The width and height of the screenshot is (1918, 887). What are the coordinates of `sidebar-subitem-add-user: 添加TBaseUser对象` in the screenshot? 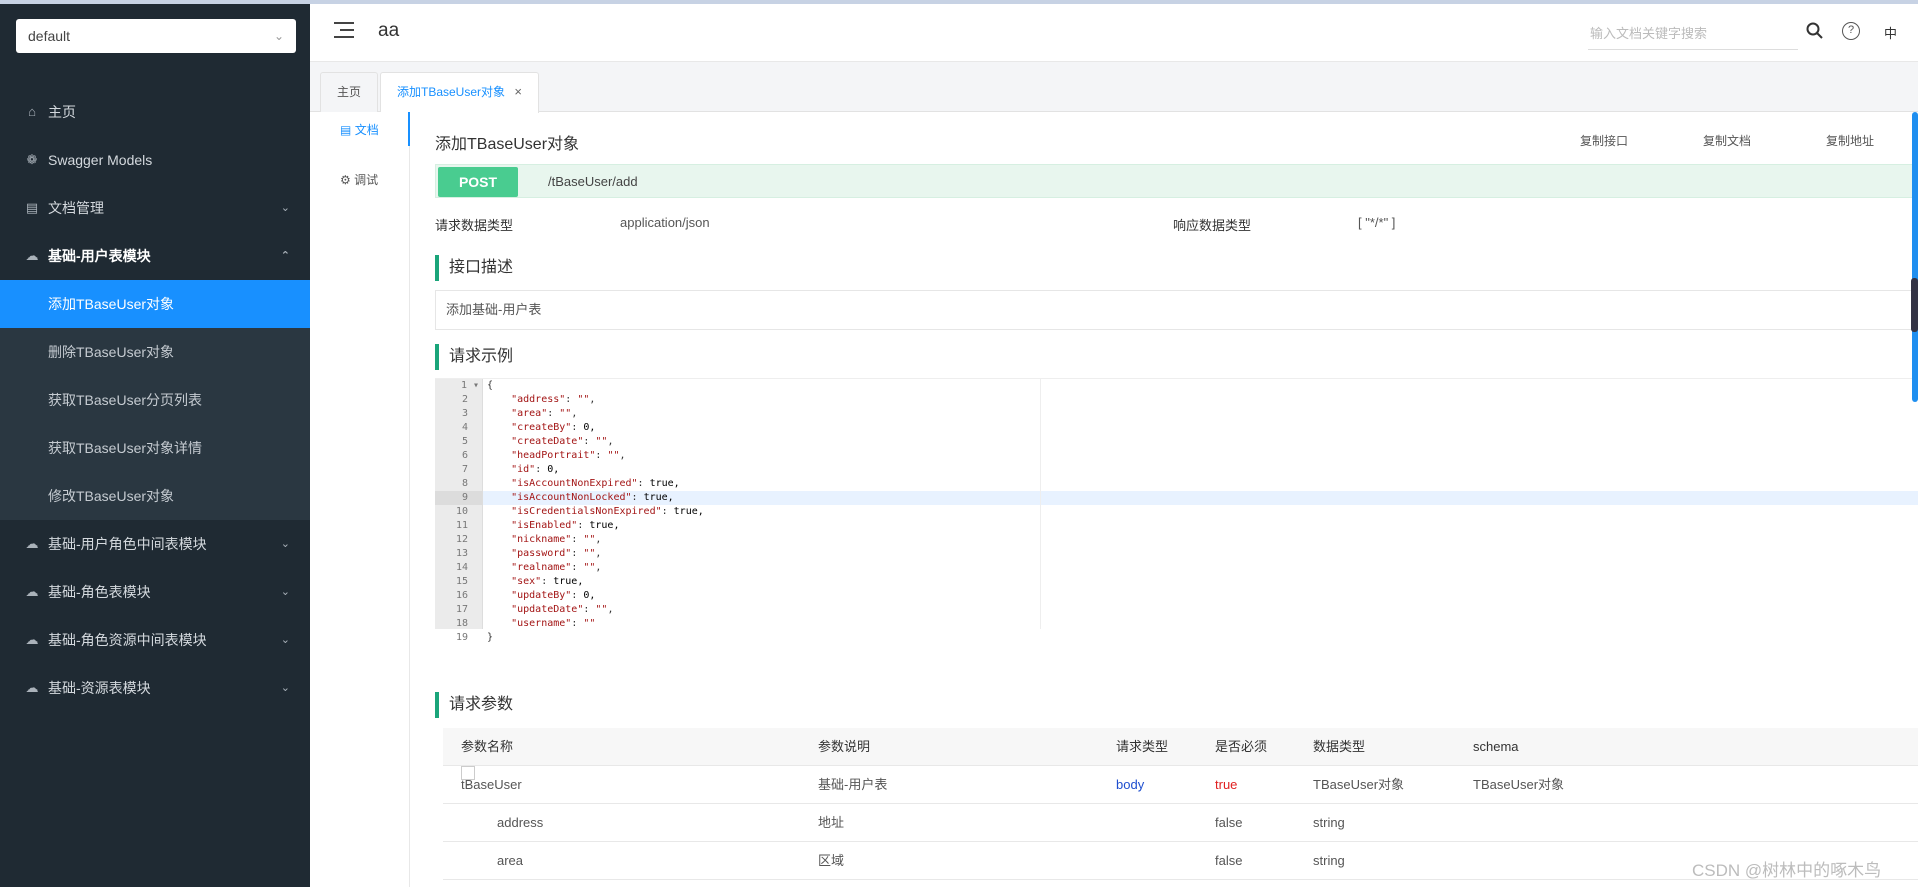 It's located at (155, 304).